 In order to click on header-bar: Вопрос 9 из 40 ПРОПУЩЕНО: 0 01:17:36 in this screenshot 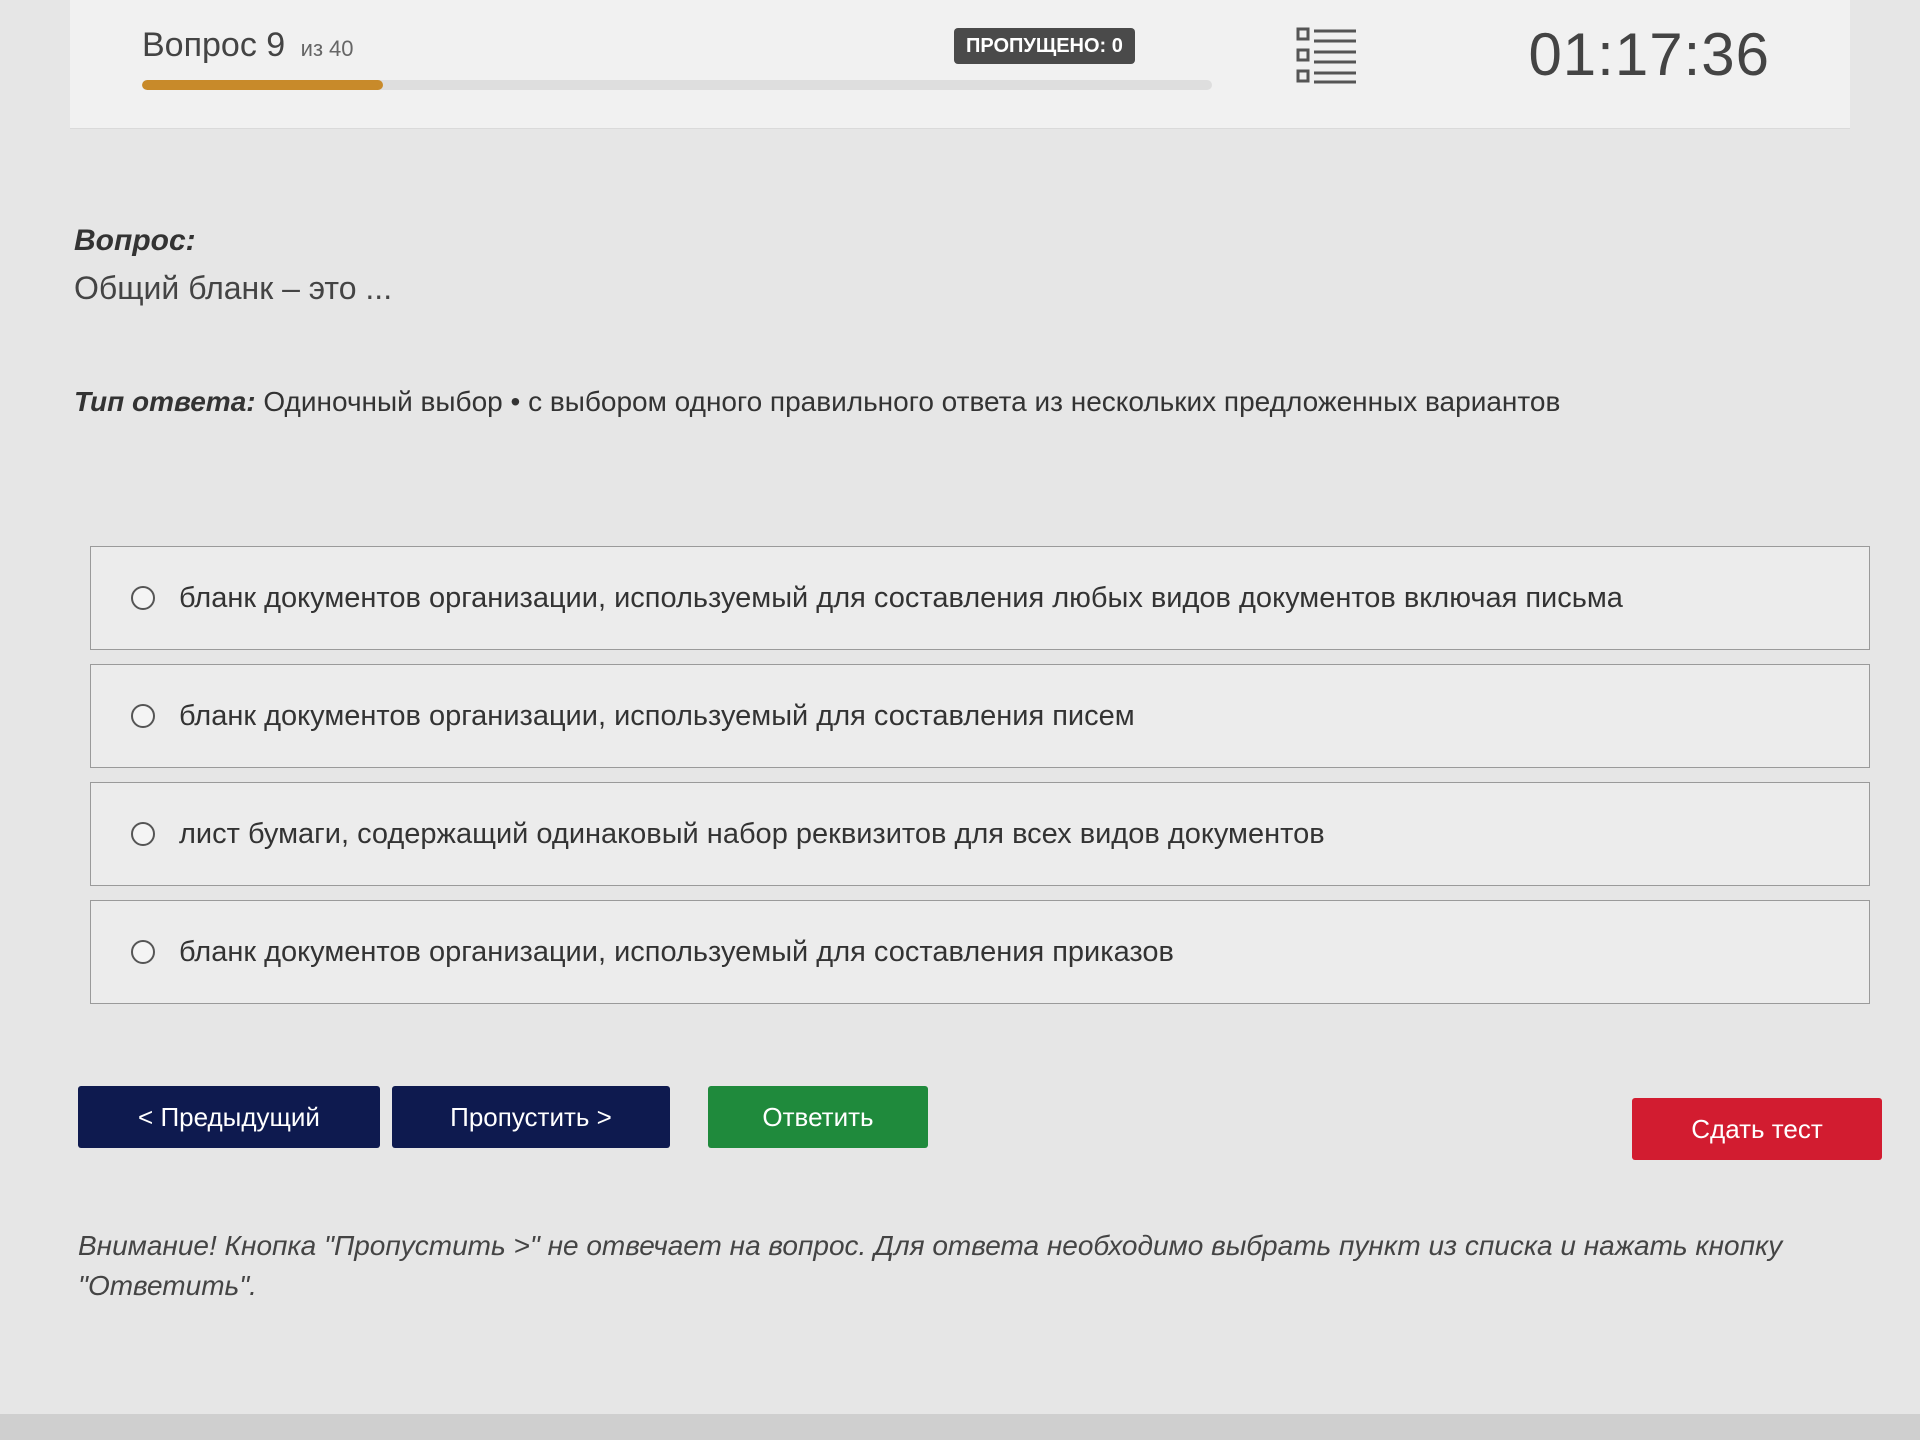, I will do `click(960, 64)`.